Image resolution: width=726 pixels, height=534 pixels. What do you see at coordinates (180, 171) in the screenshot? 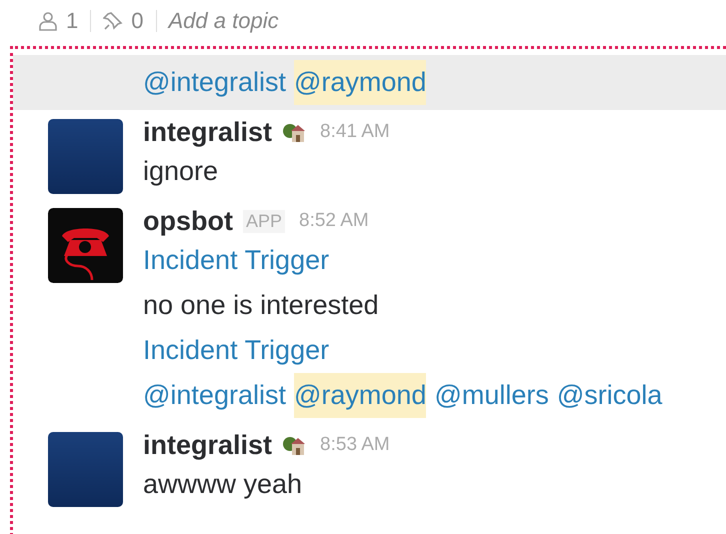
I see `message-text: ignore` at bounding box center [180, 171].